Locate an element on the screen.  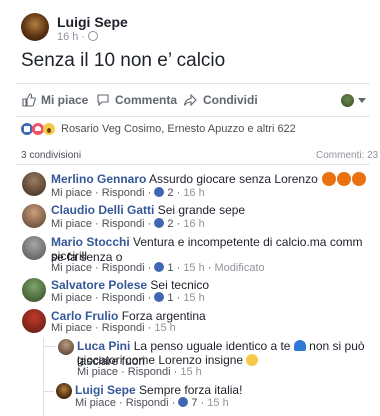
comment-button: Commenta is located at coordinates (136, 100).